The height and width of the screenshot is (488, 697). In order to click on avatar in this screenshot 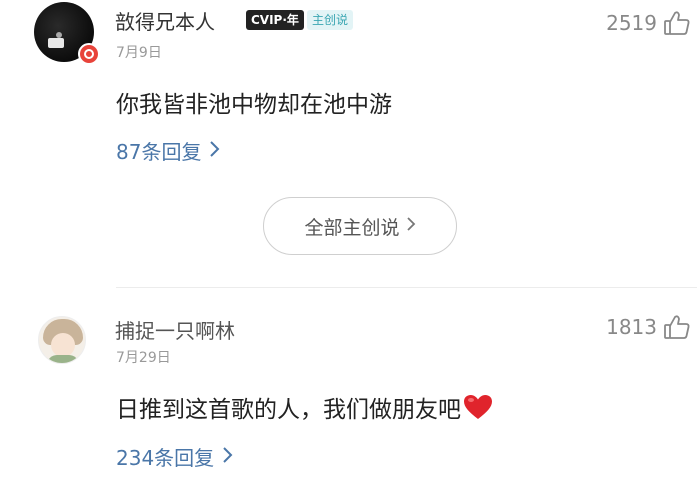, I will do `click(62, 340)`.